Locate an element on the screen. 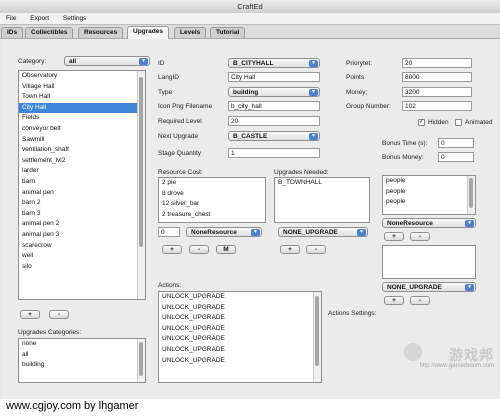 This screenshot has width=500, height=417. next-upgrade-select: B_CASTLE ▼ is located at coordinates (274, 136).